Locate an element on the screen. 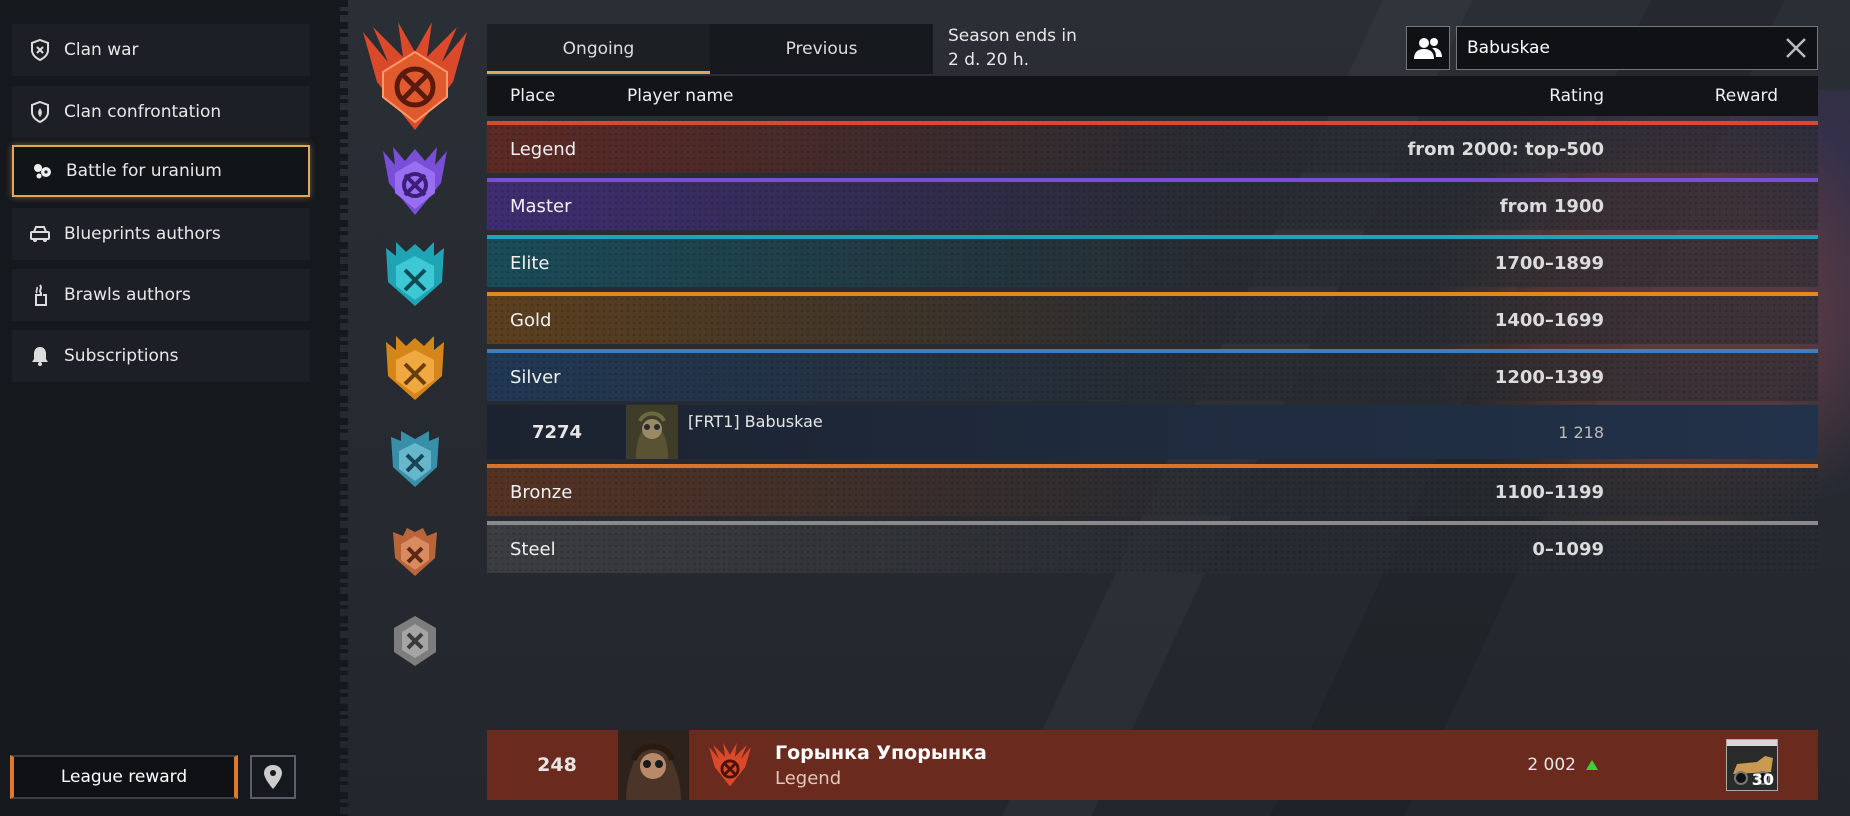  tier-row-steel: Steel 0–1099 is located at coordinates (1152, 547).